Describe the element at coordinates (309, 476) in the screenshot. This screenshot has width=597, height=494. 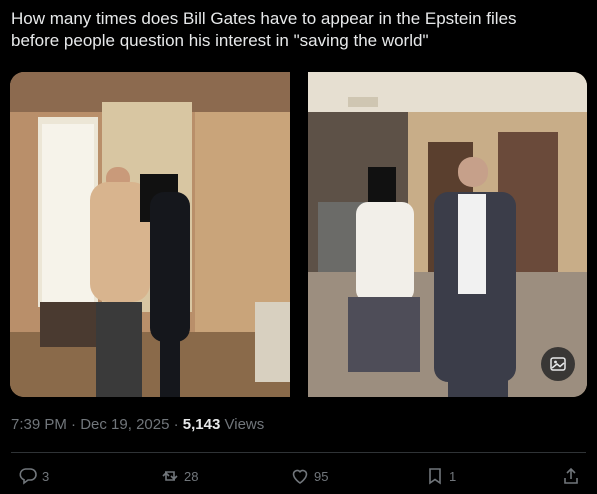
I see `like-button: 95` at that location.